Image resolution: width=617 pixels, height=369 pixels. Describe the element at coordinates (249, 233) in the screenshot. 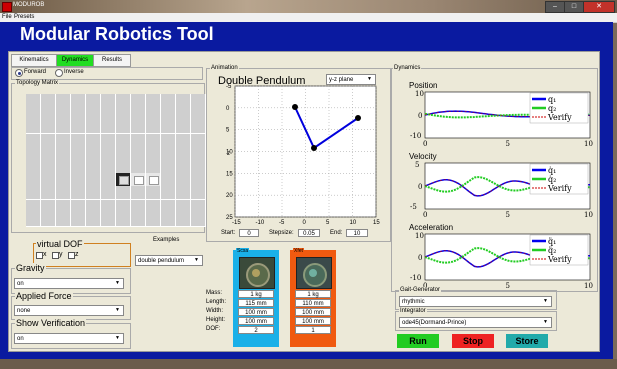

I see `start-input: 0` at that location.